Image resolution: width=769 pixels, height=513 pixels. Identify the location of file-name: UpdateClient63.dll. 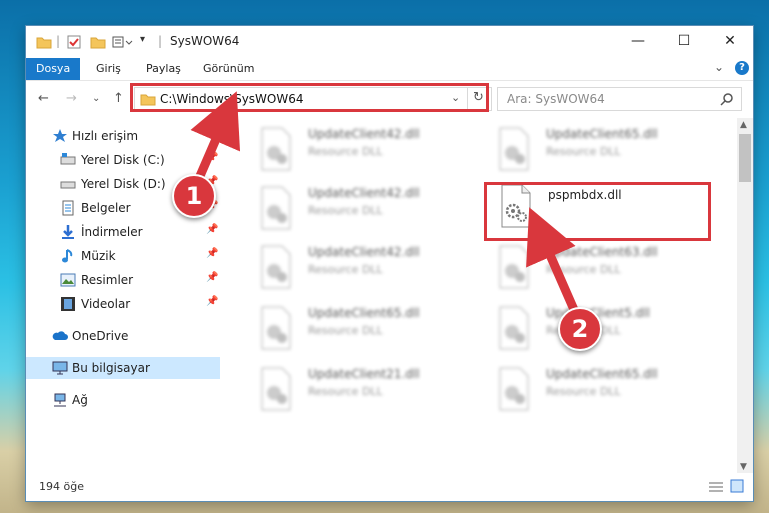
(602, 252).